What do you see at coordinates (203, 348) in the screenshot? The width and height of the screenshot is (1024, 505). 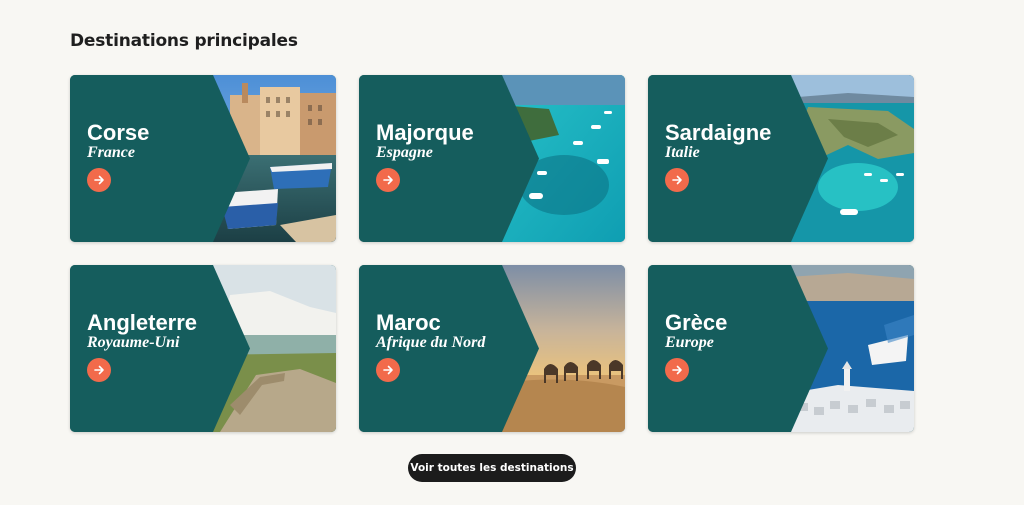 I see `destination-card-angleterre: Angleterre Royaume-Uni` at bounding box center [203, 348].